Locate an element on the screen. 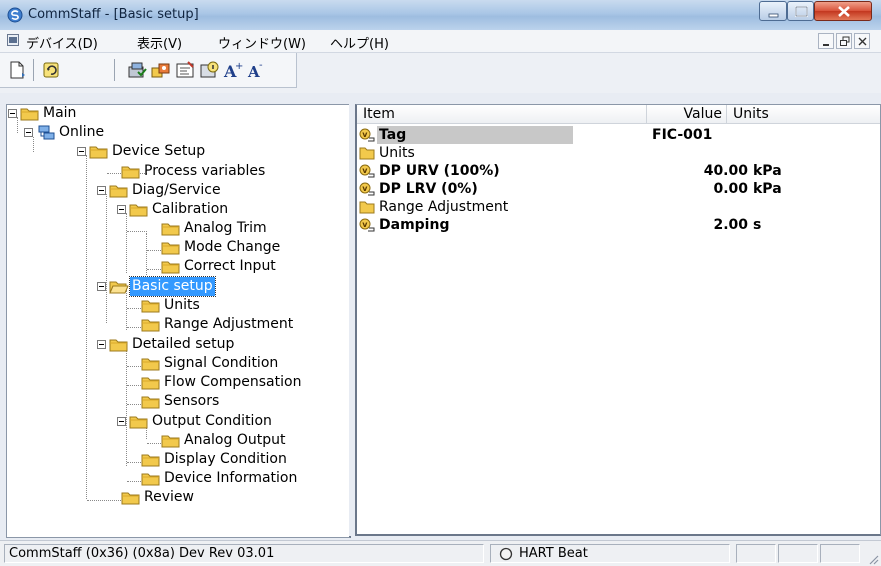  minimize-button is located at coordinates (773, 11).